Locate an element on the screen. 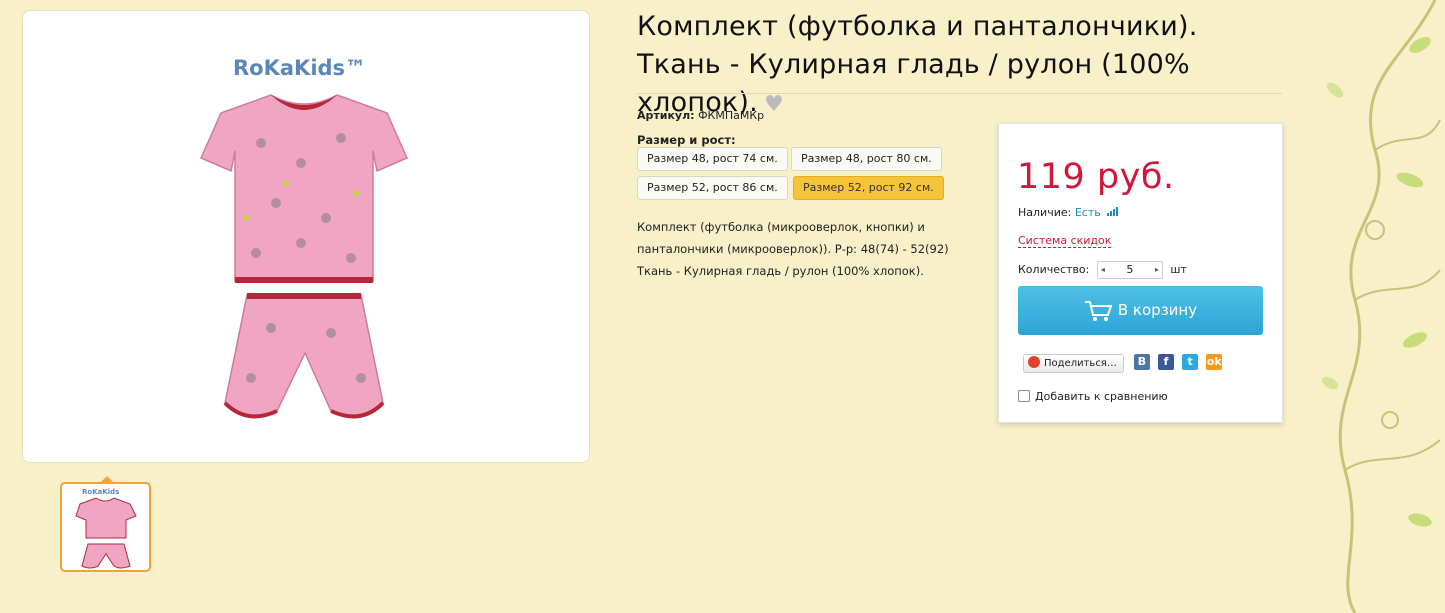  title-divider is located at coordinates (959, 93).